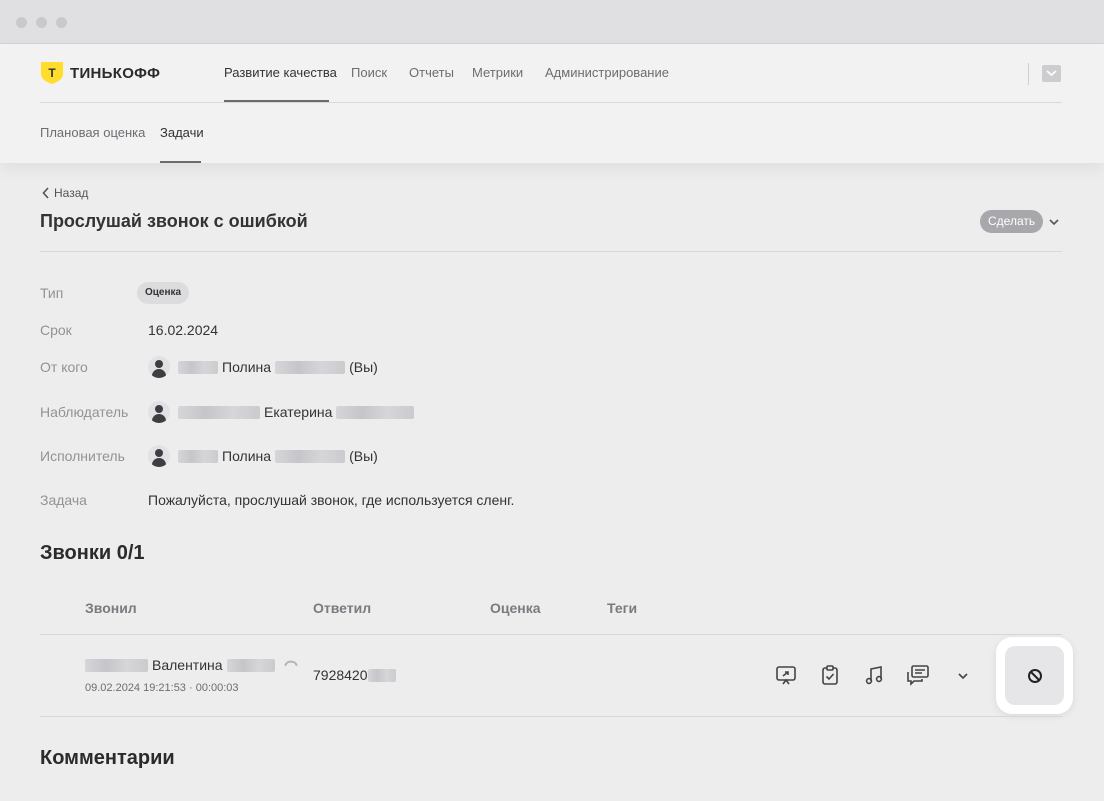 This screenshot has width=1104, height=801. Describe the element at coordinates (52, 293) in the screenshot. I see `type-label: Тип` at that location.